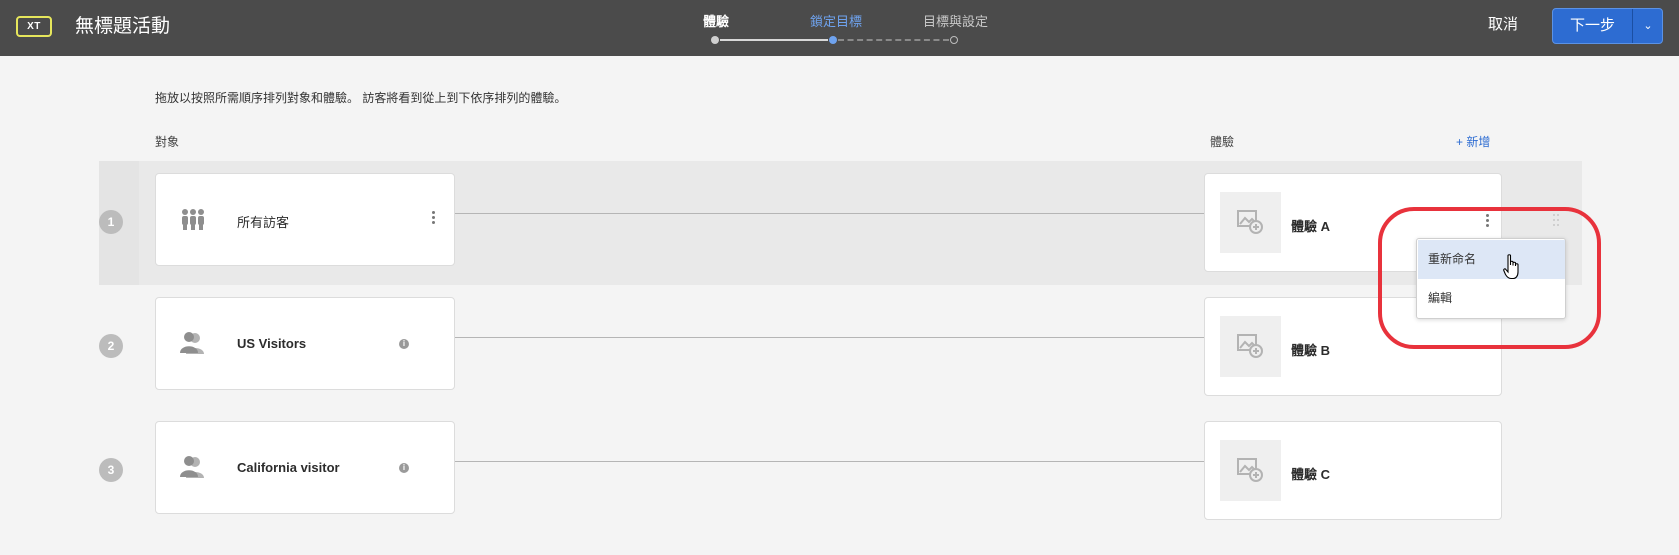  Describe the element at coordinates (716, 22) in the screenshot. I see `step-experiences: 體驗` at that location.